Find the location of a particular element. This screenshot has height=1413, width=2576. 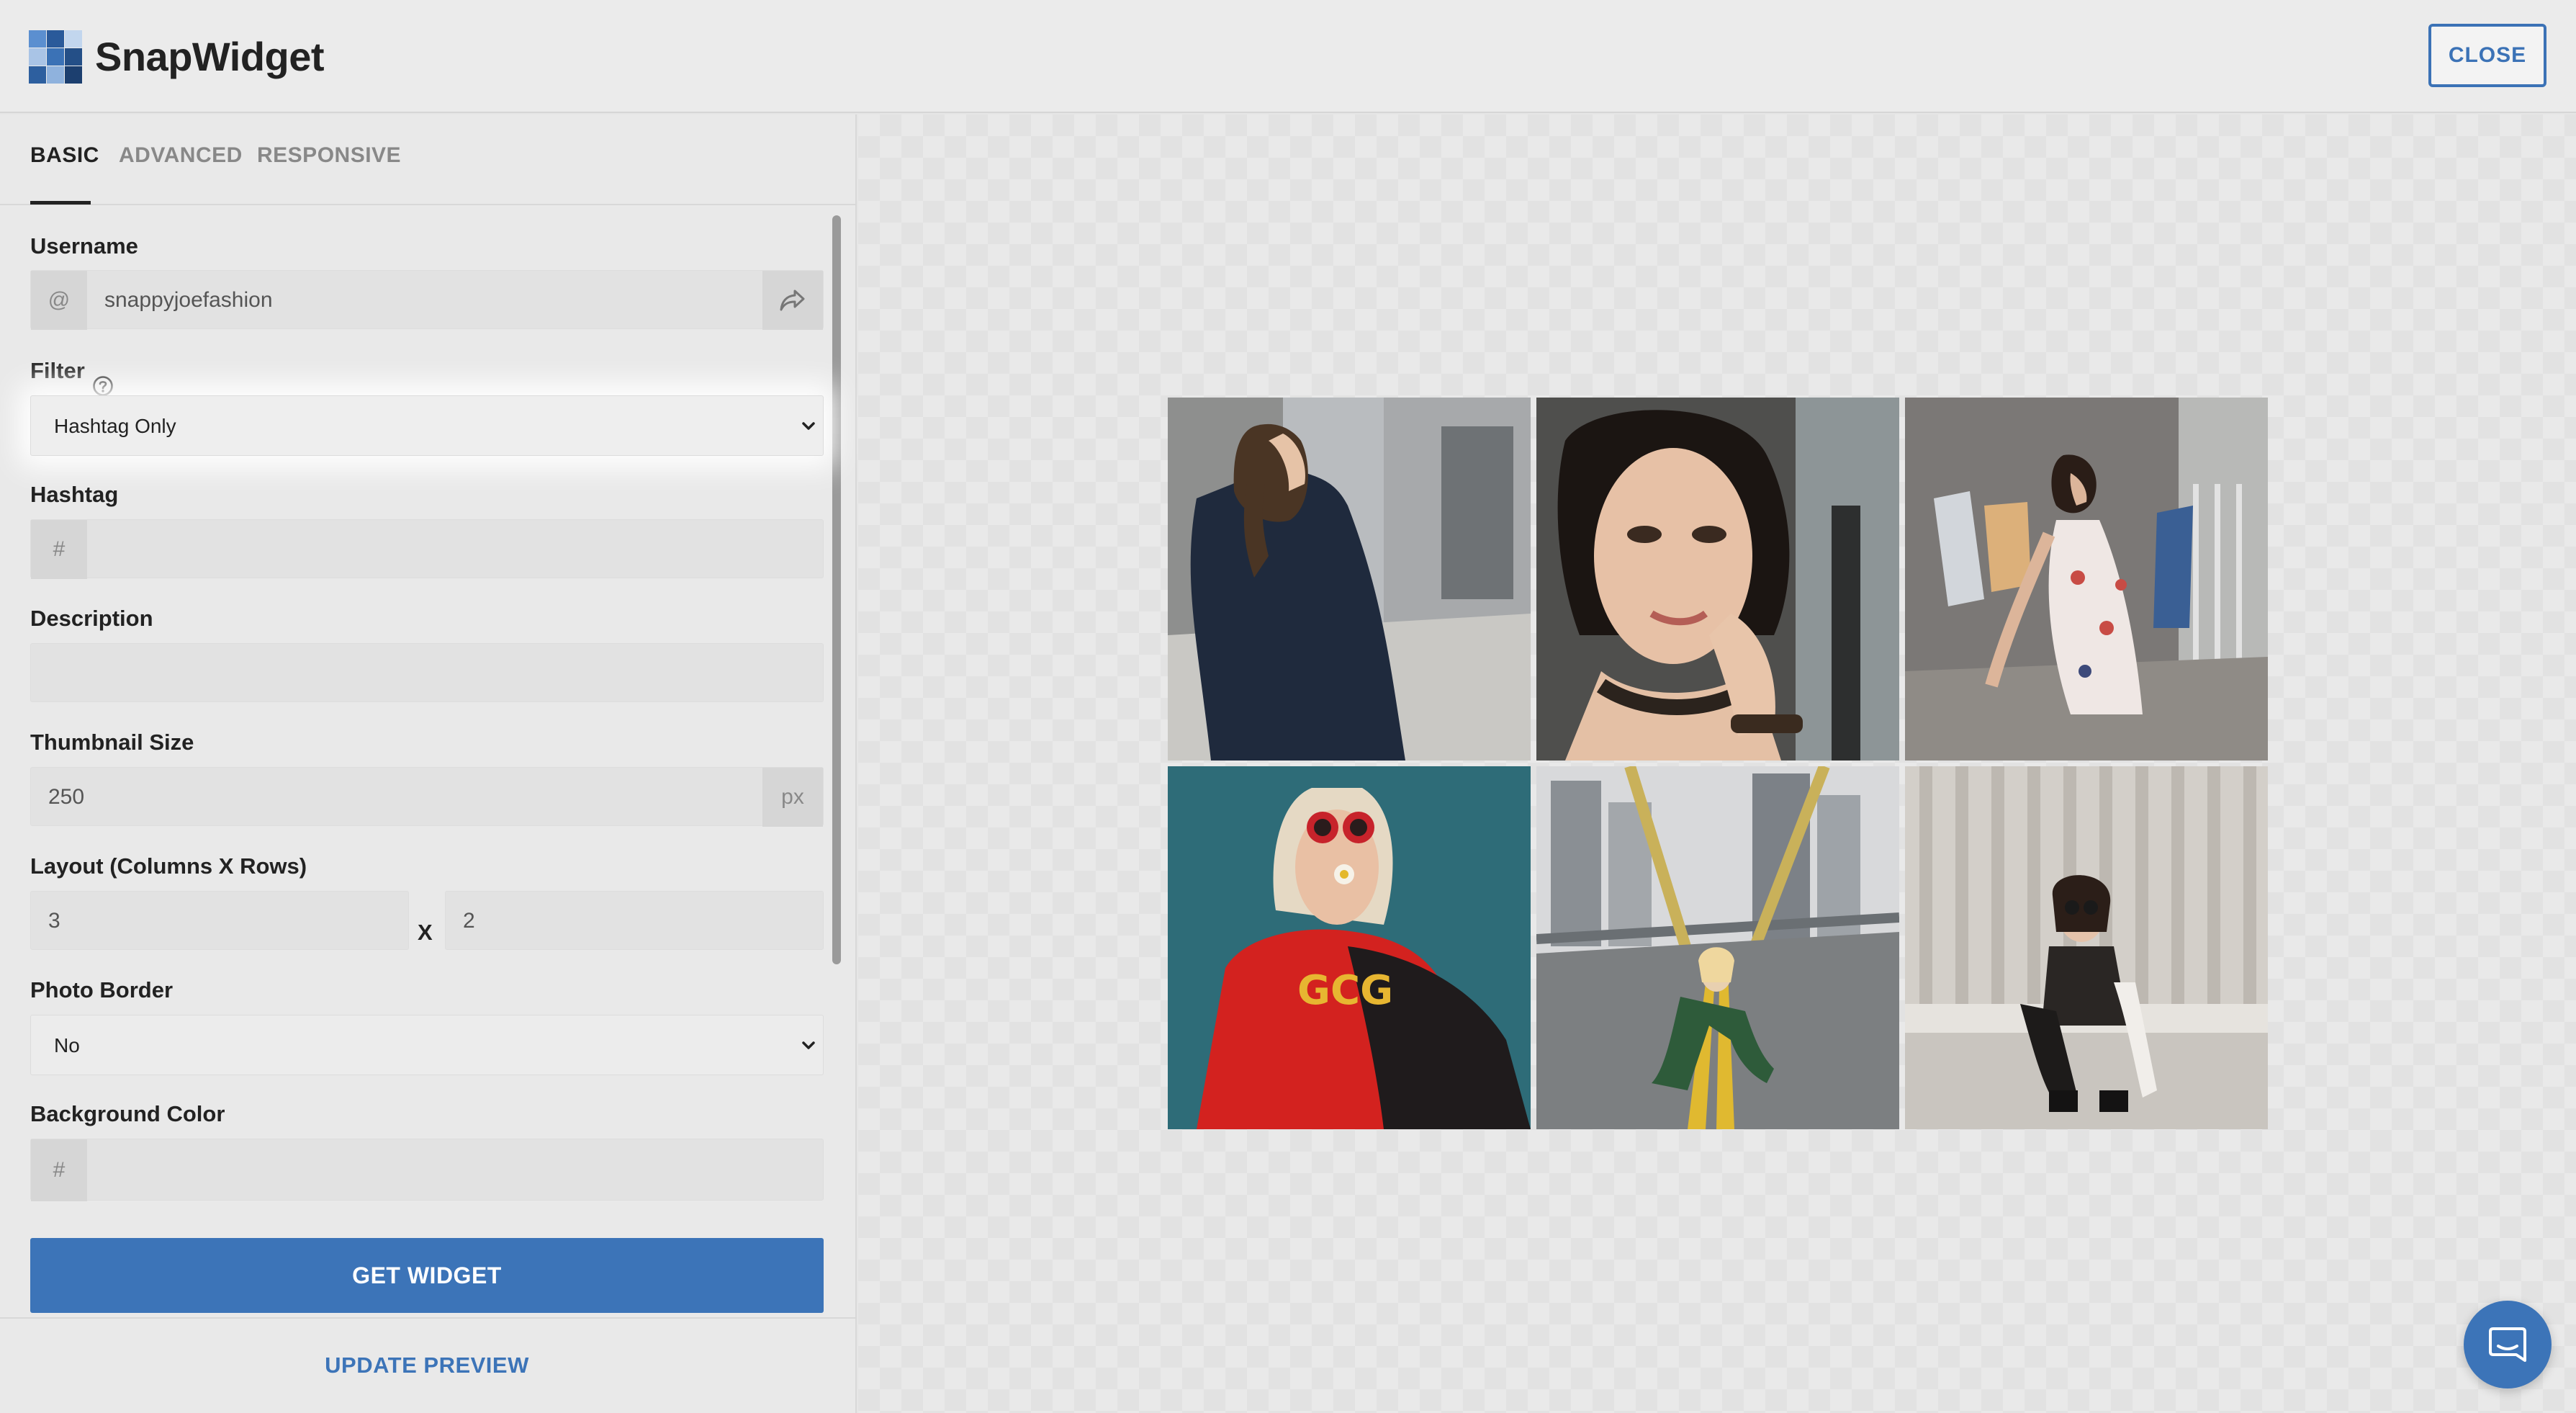

photo-woman-sunglasses-icon: GCG is located at coordinates (1349, 947).